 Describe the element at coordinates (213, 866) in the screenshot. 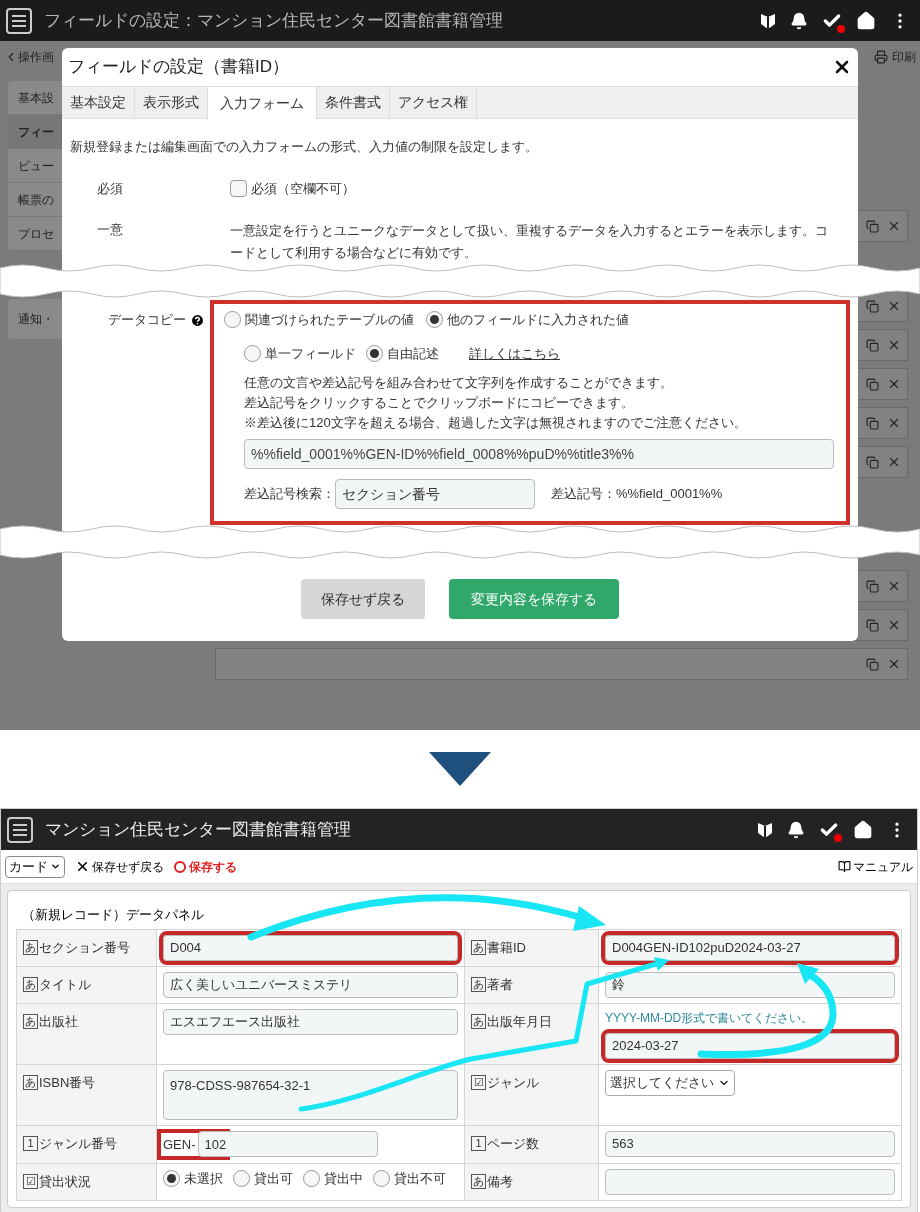

I see `save-link: 保存する` at that location.